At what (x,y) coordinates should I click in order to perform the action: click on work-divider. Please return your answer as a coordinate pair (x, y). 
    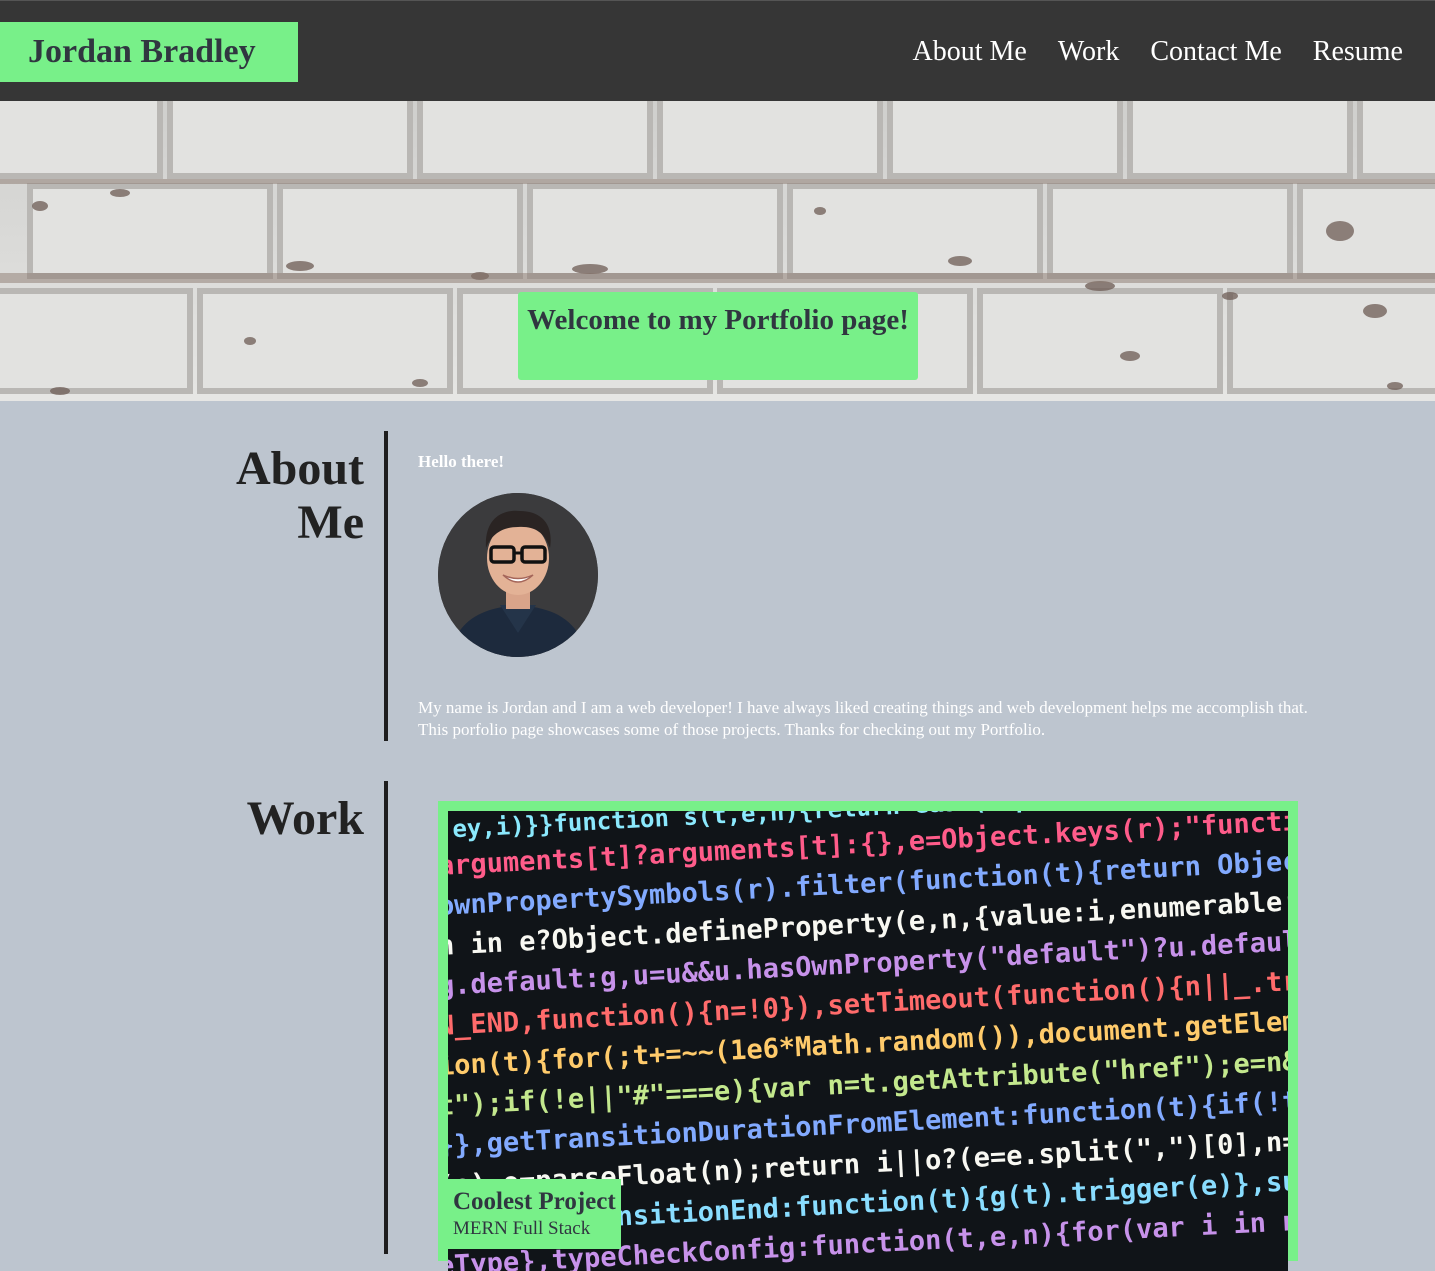
    Looking at the image, I should click on (386, 1017).